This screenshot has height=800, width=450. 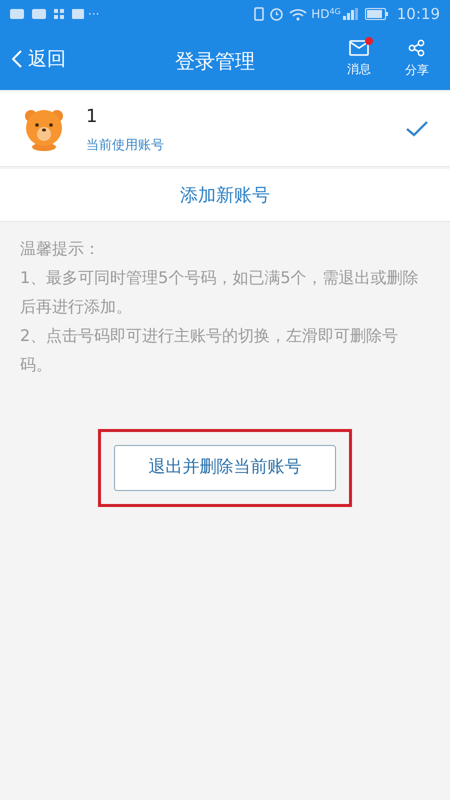 What do you see at coordinates (17, 59) in the screenshot?
I see `back-icon` at bounding box center [17, 59].